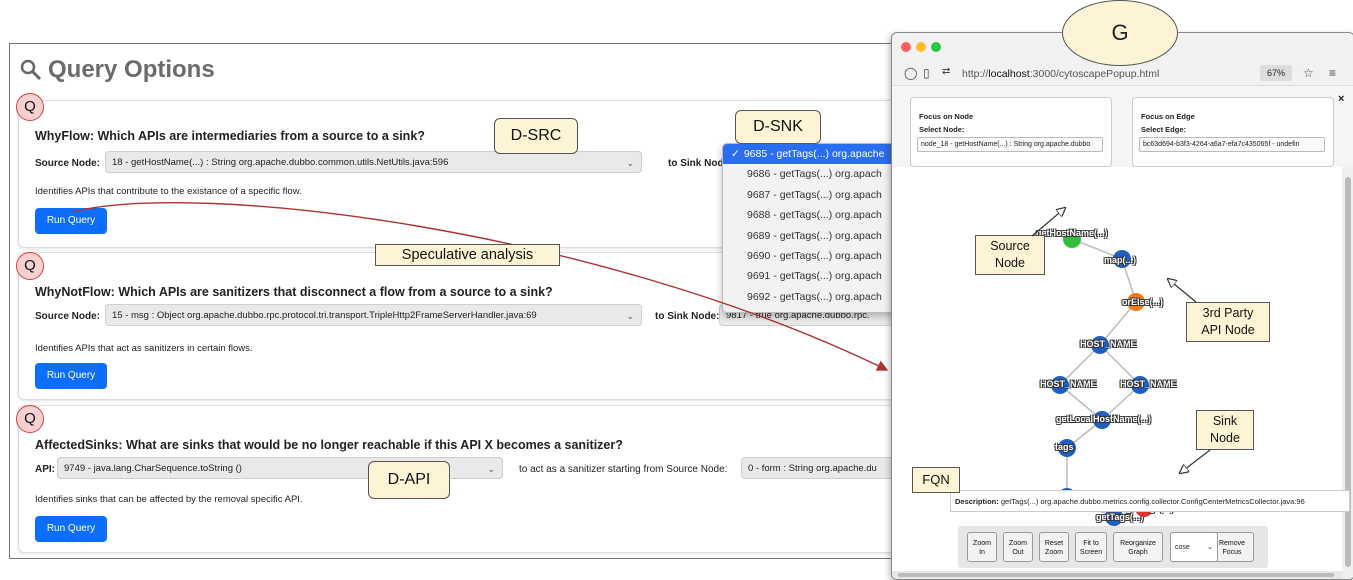 The height and width of the screenshot is (580, 1353). What do you see at coordinates (1091, 547) in the screenshot?
I see `fit-to-screen-button: Fit to Screen` at bounding box center [1091, 547].